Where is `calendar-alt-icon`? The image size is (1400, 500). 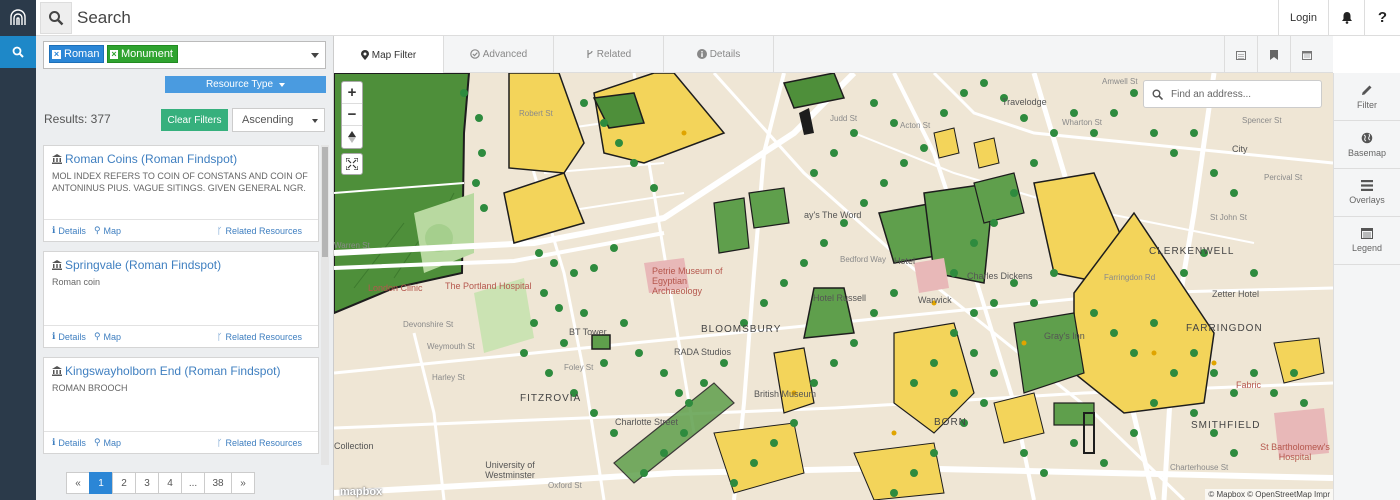 calendar-alt-icon is located at coordinates (1240, 54).